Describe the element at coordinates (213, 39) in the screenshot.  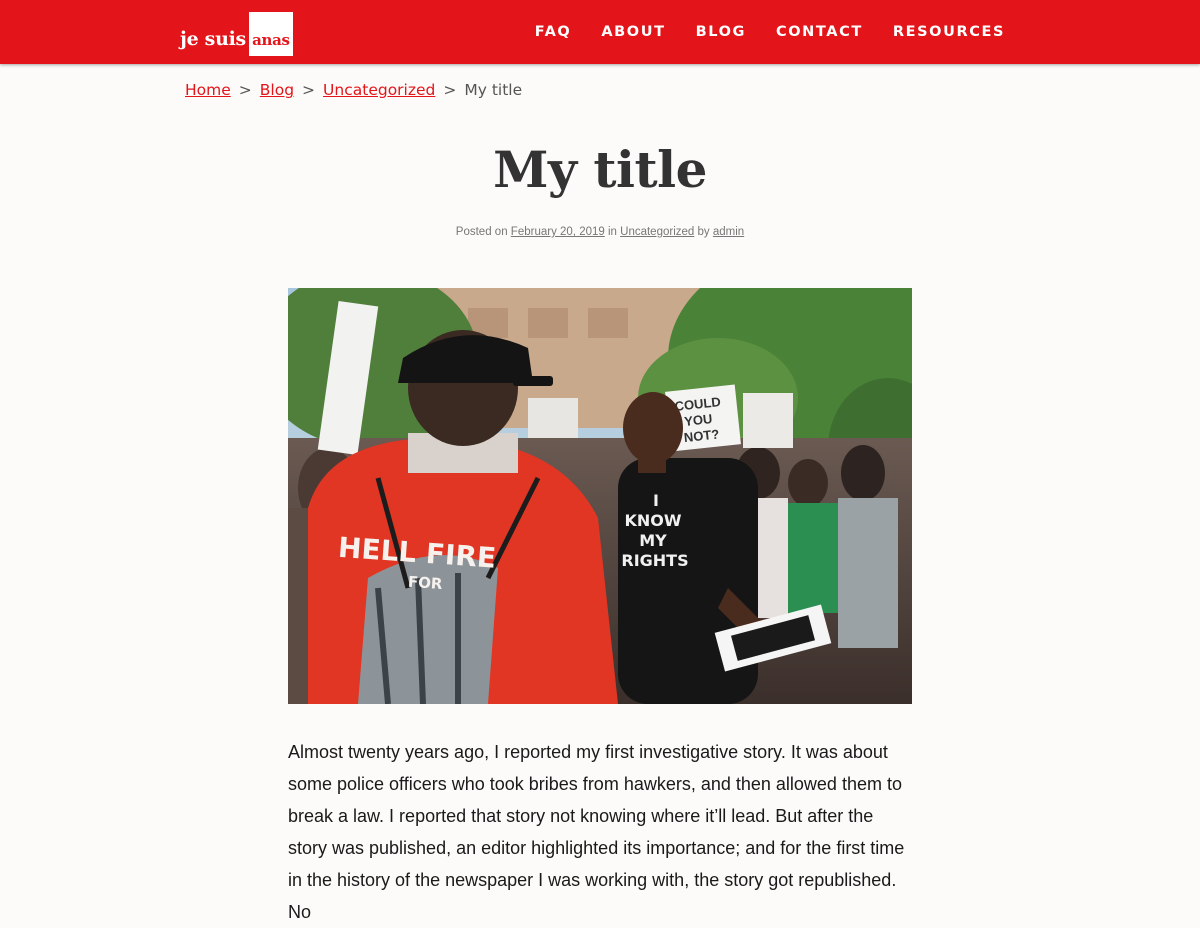
I see `logo-prefix-text: je suis` at that location.